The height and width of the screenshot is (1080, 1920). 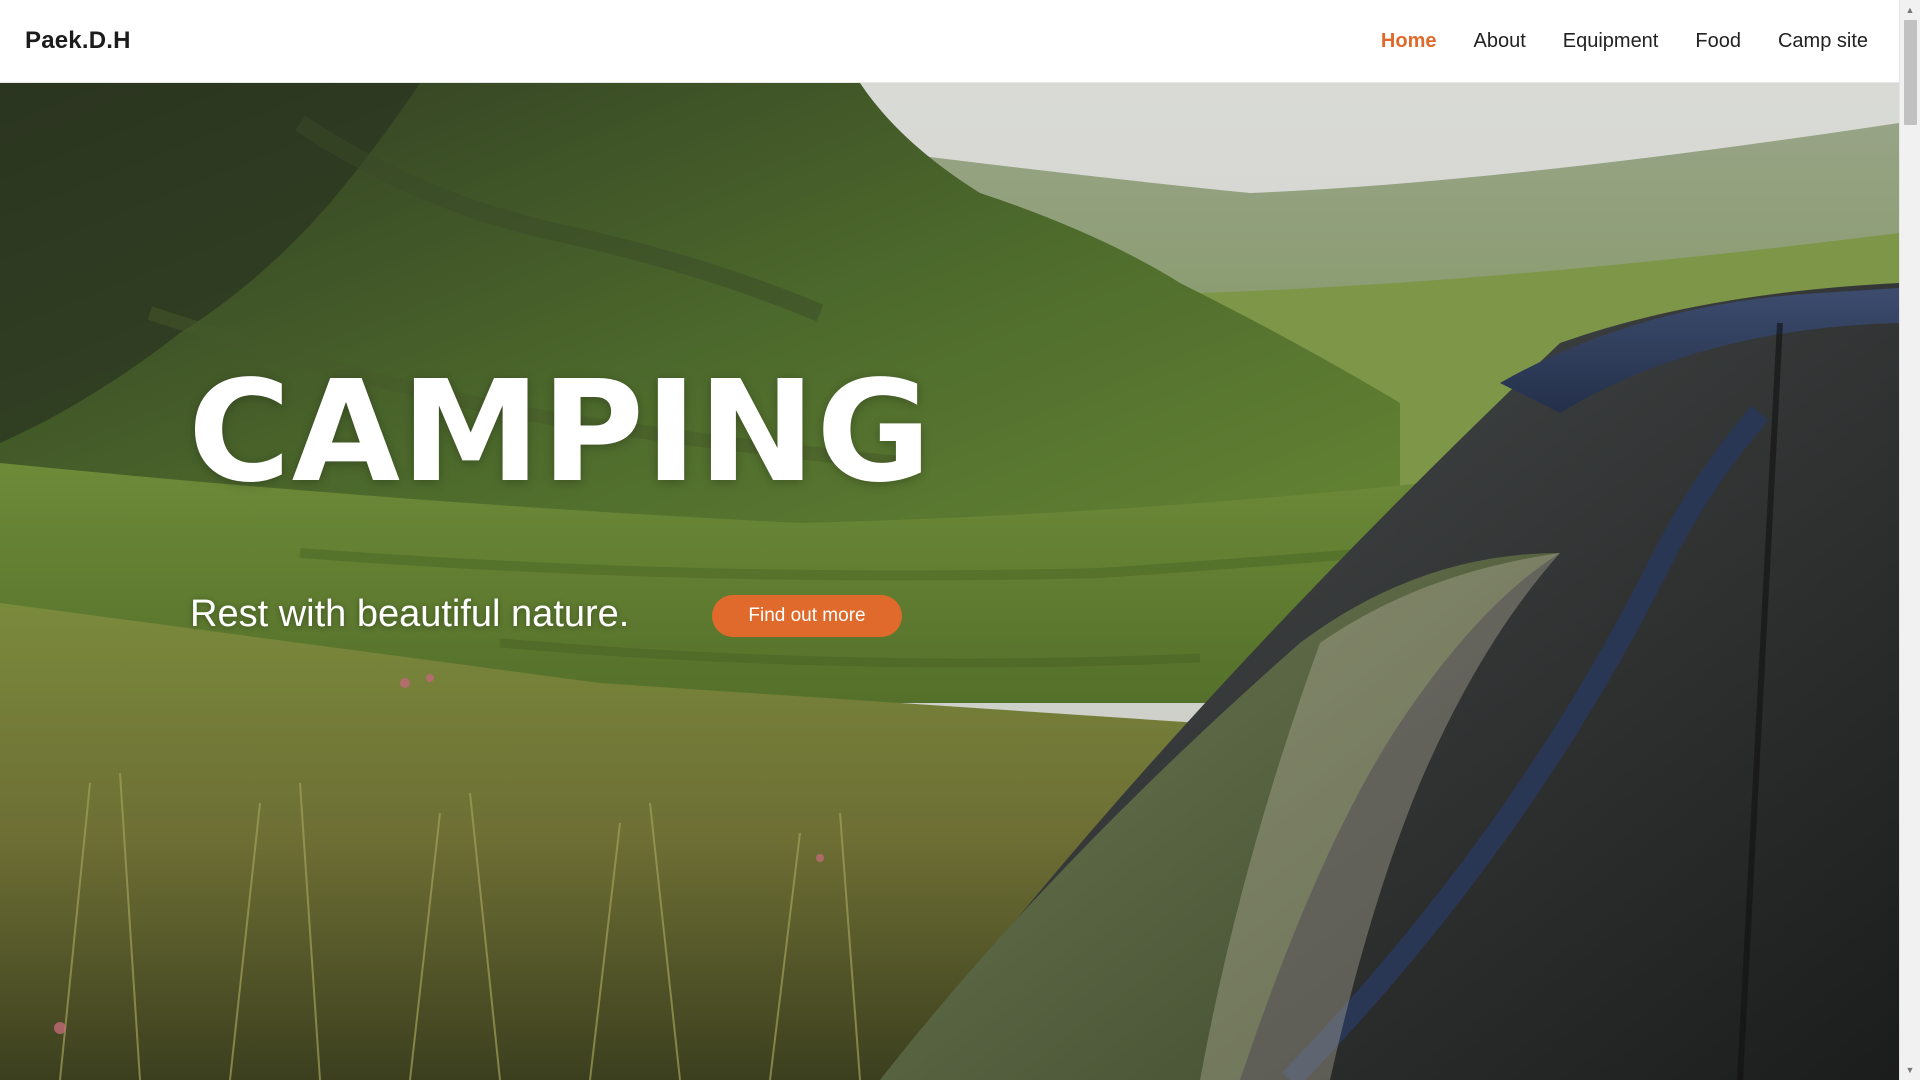 I want to click on nav-equipment: Equipment, so click(x=1611, y=41).